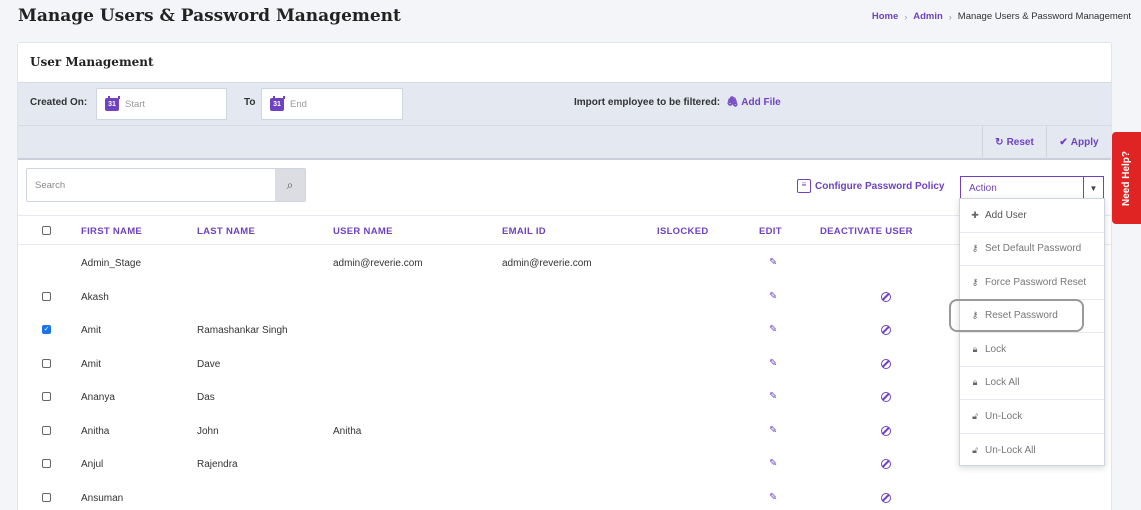 This screenshot has height=510, width=1141. I want to click on unlock-icon: 🔓︎, so click(975, 449).